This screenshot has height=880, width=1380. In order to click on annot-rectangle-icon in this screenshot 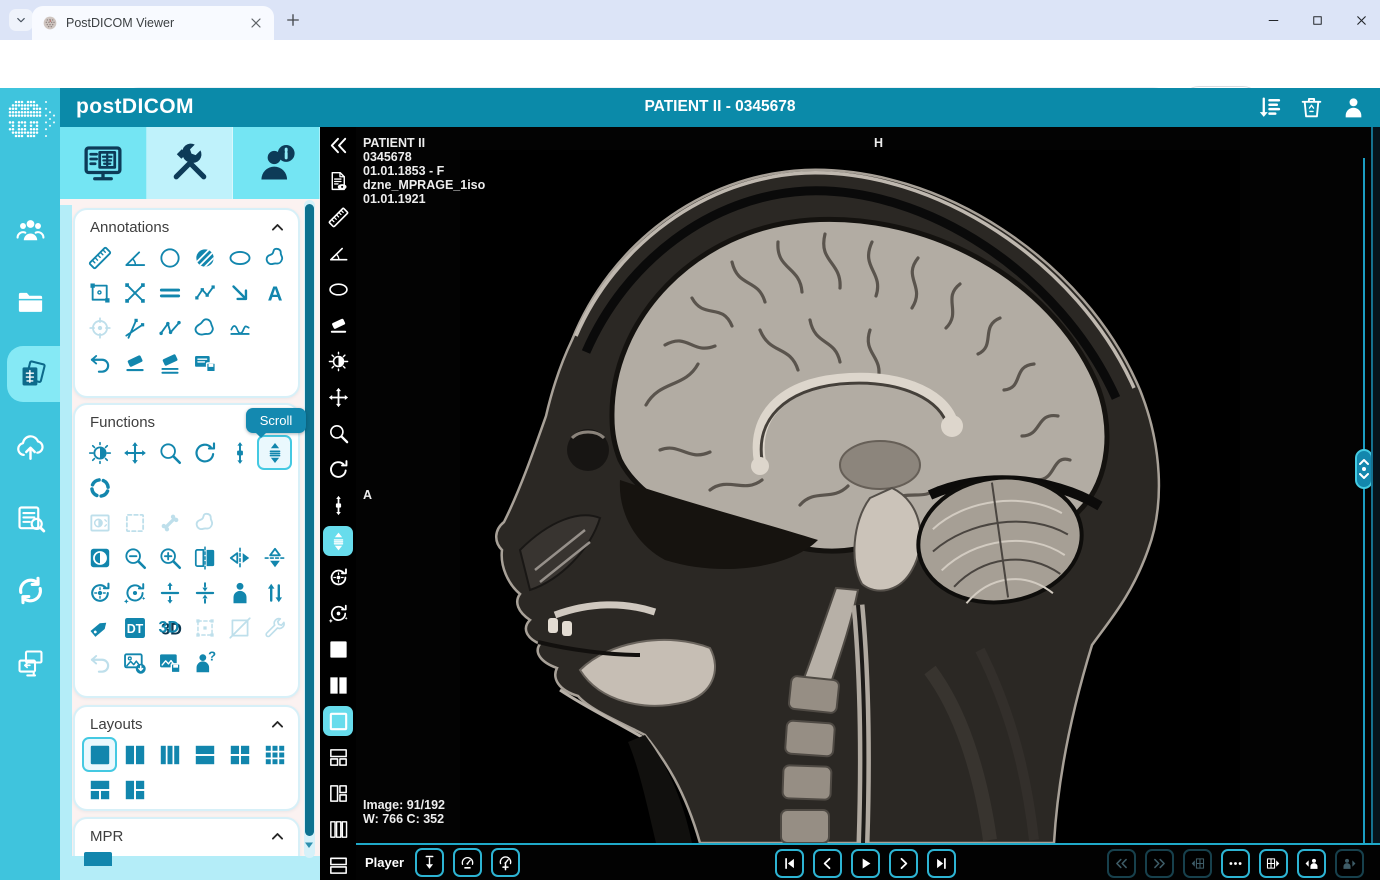, I will do `click(99, 292)`.